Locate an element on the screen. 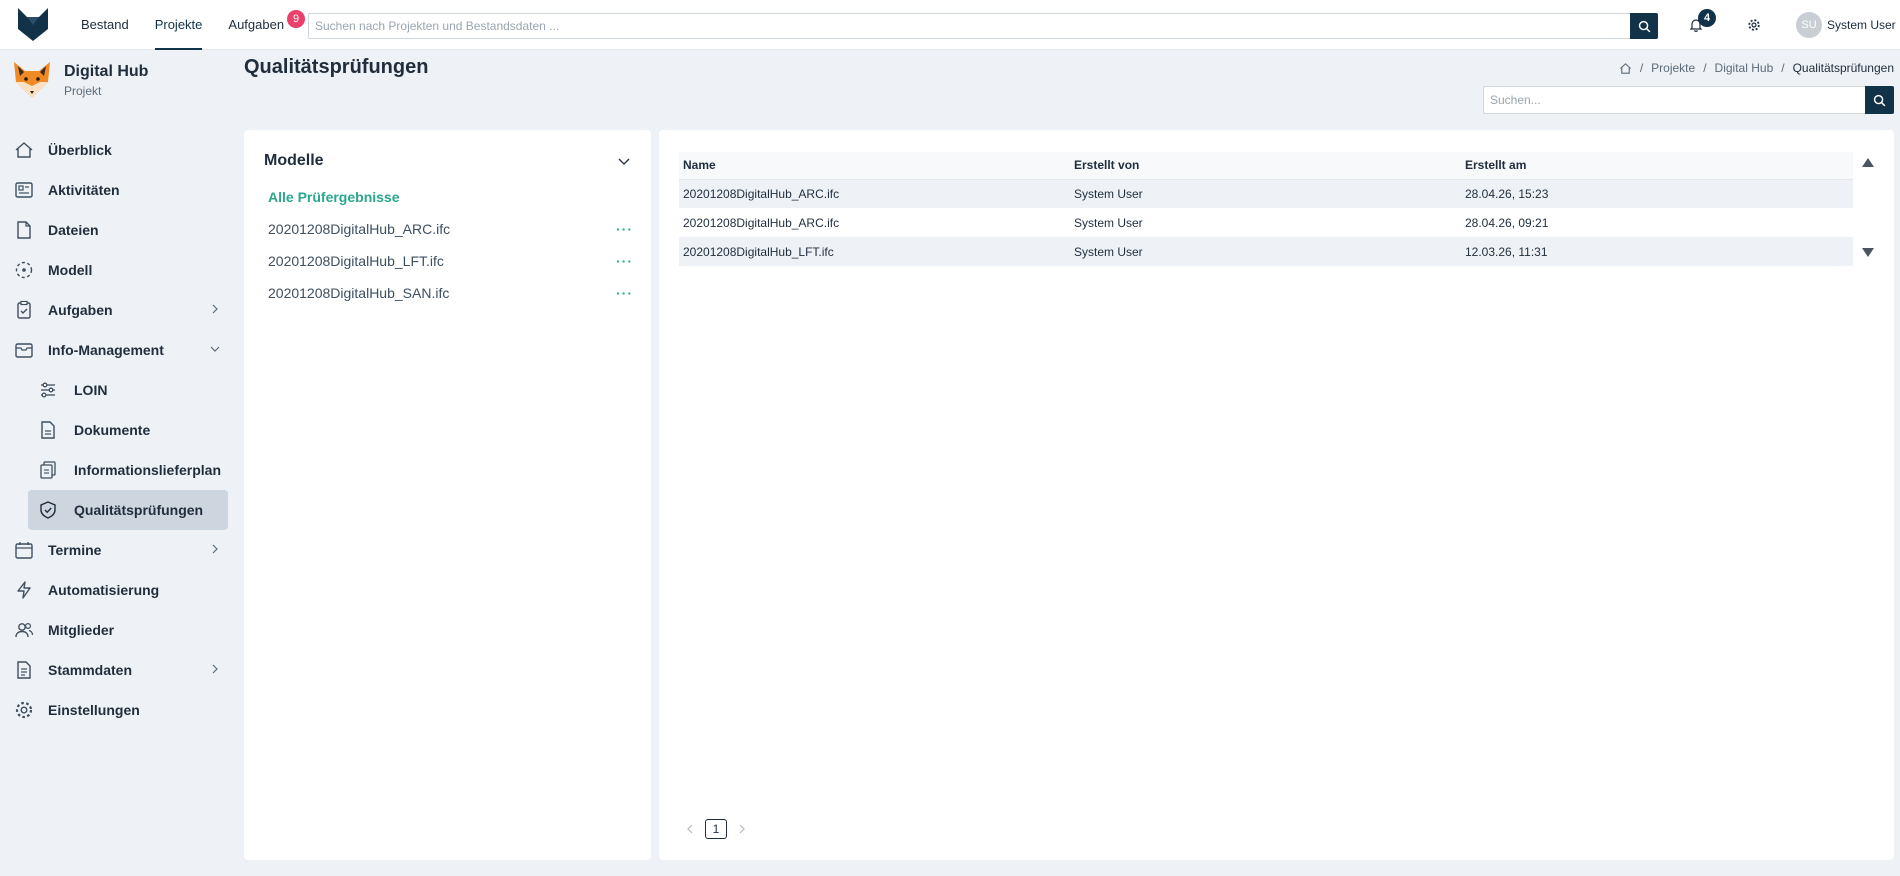 The width and height of the screenshot is (1900, 876). nav-aufgaben: Aufgaben 9 is located at coordinates (260, 25).